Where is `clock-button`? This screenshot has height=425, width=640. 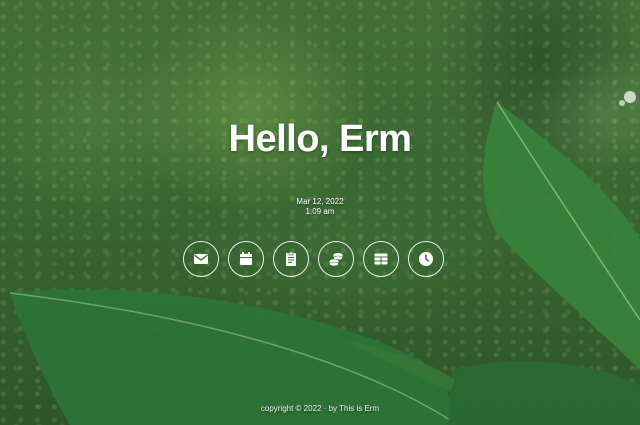
clock-button is located at coordinates (426, 259).